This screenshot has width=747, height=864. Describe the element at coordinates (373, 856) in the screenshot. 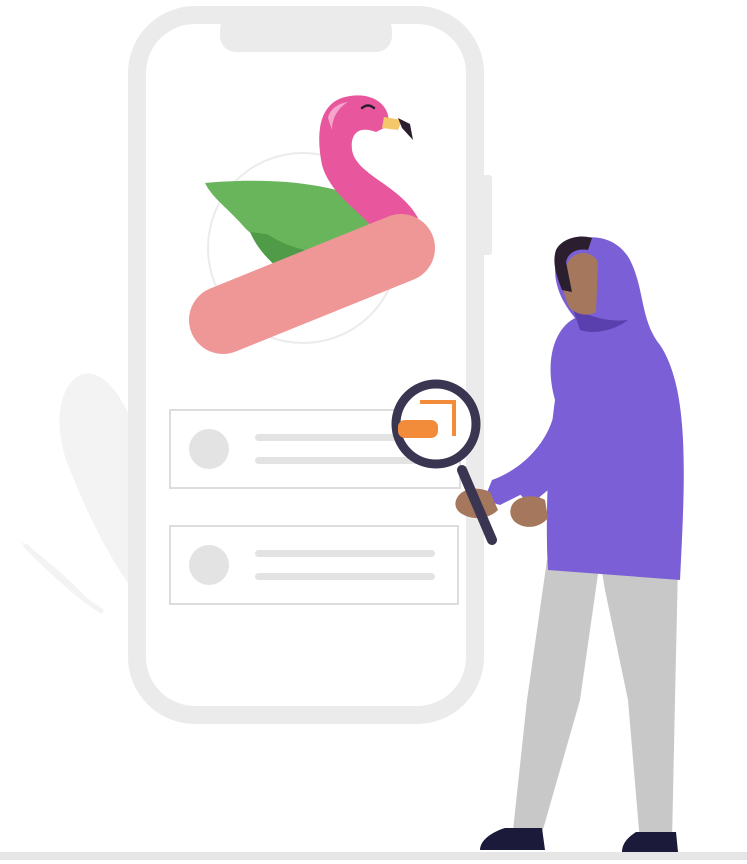

I see `ground-line` at that location.